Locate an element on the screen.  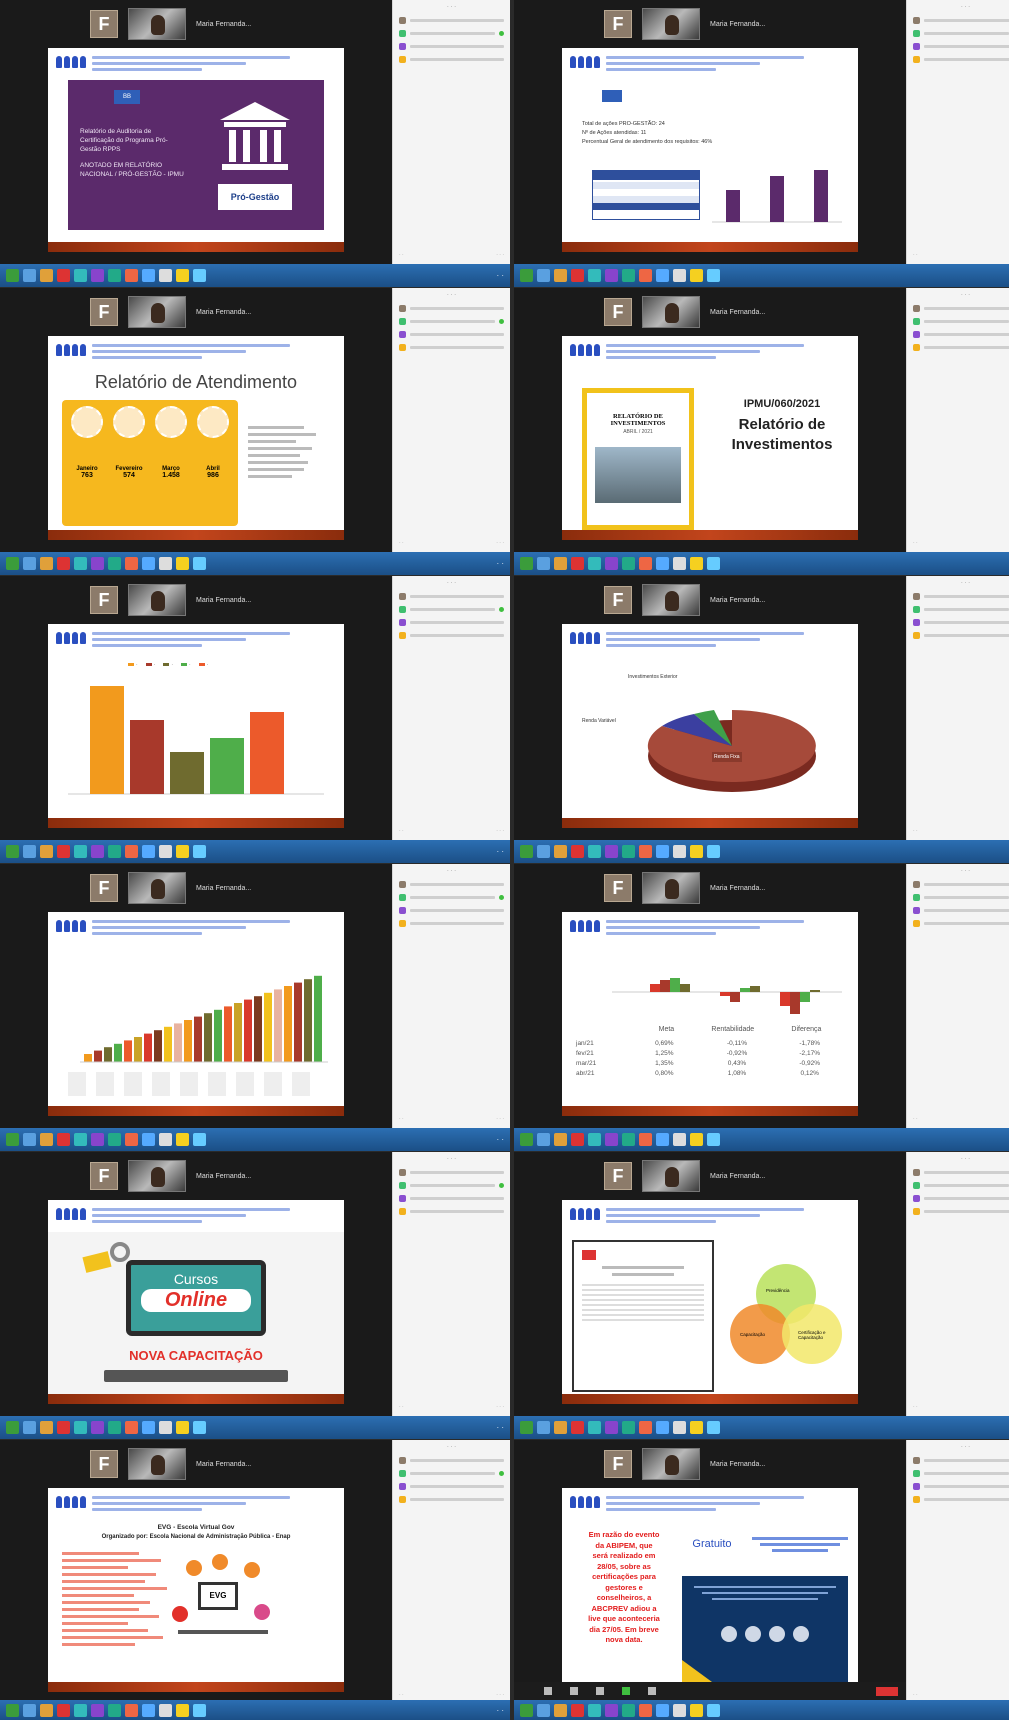
chat-icon is located at coordinates (652, 1691).